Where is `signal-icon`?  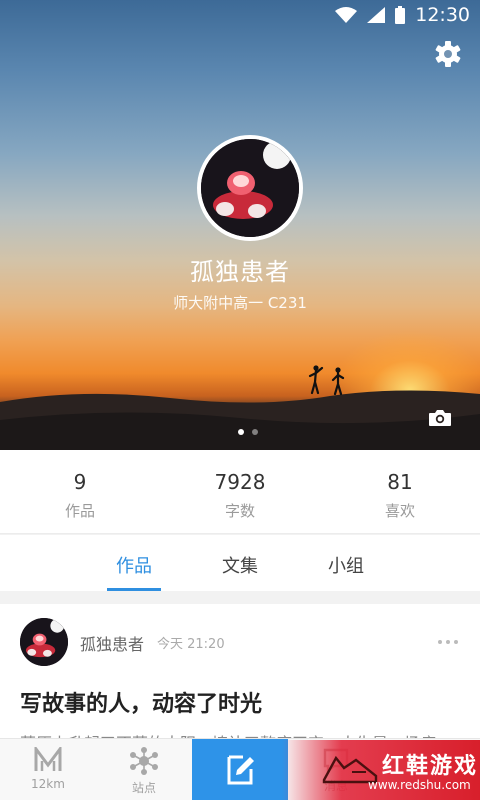
signal-icon is located at coordinates (376, 15).